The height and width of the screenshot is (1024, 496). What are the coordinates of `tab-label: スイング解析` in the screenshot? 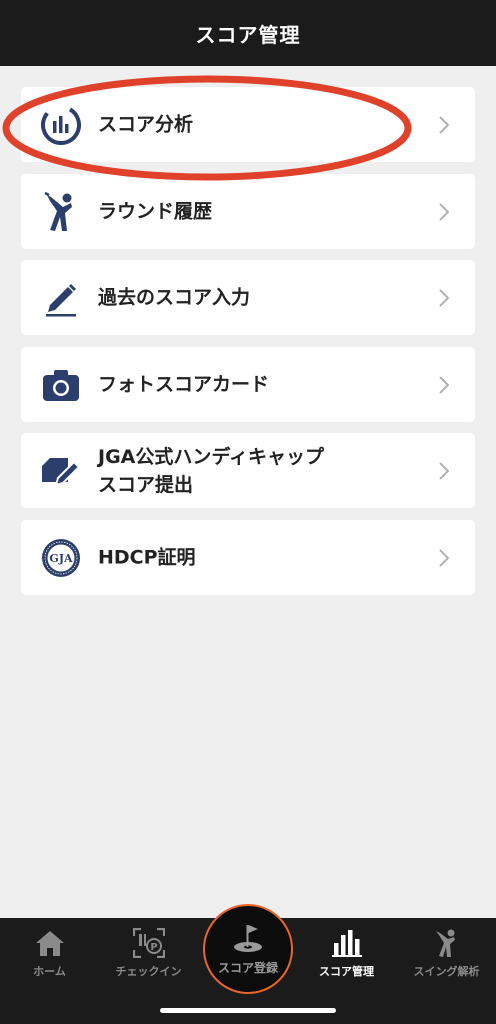 It's located at (446, 971).